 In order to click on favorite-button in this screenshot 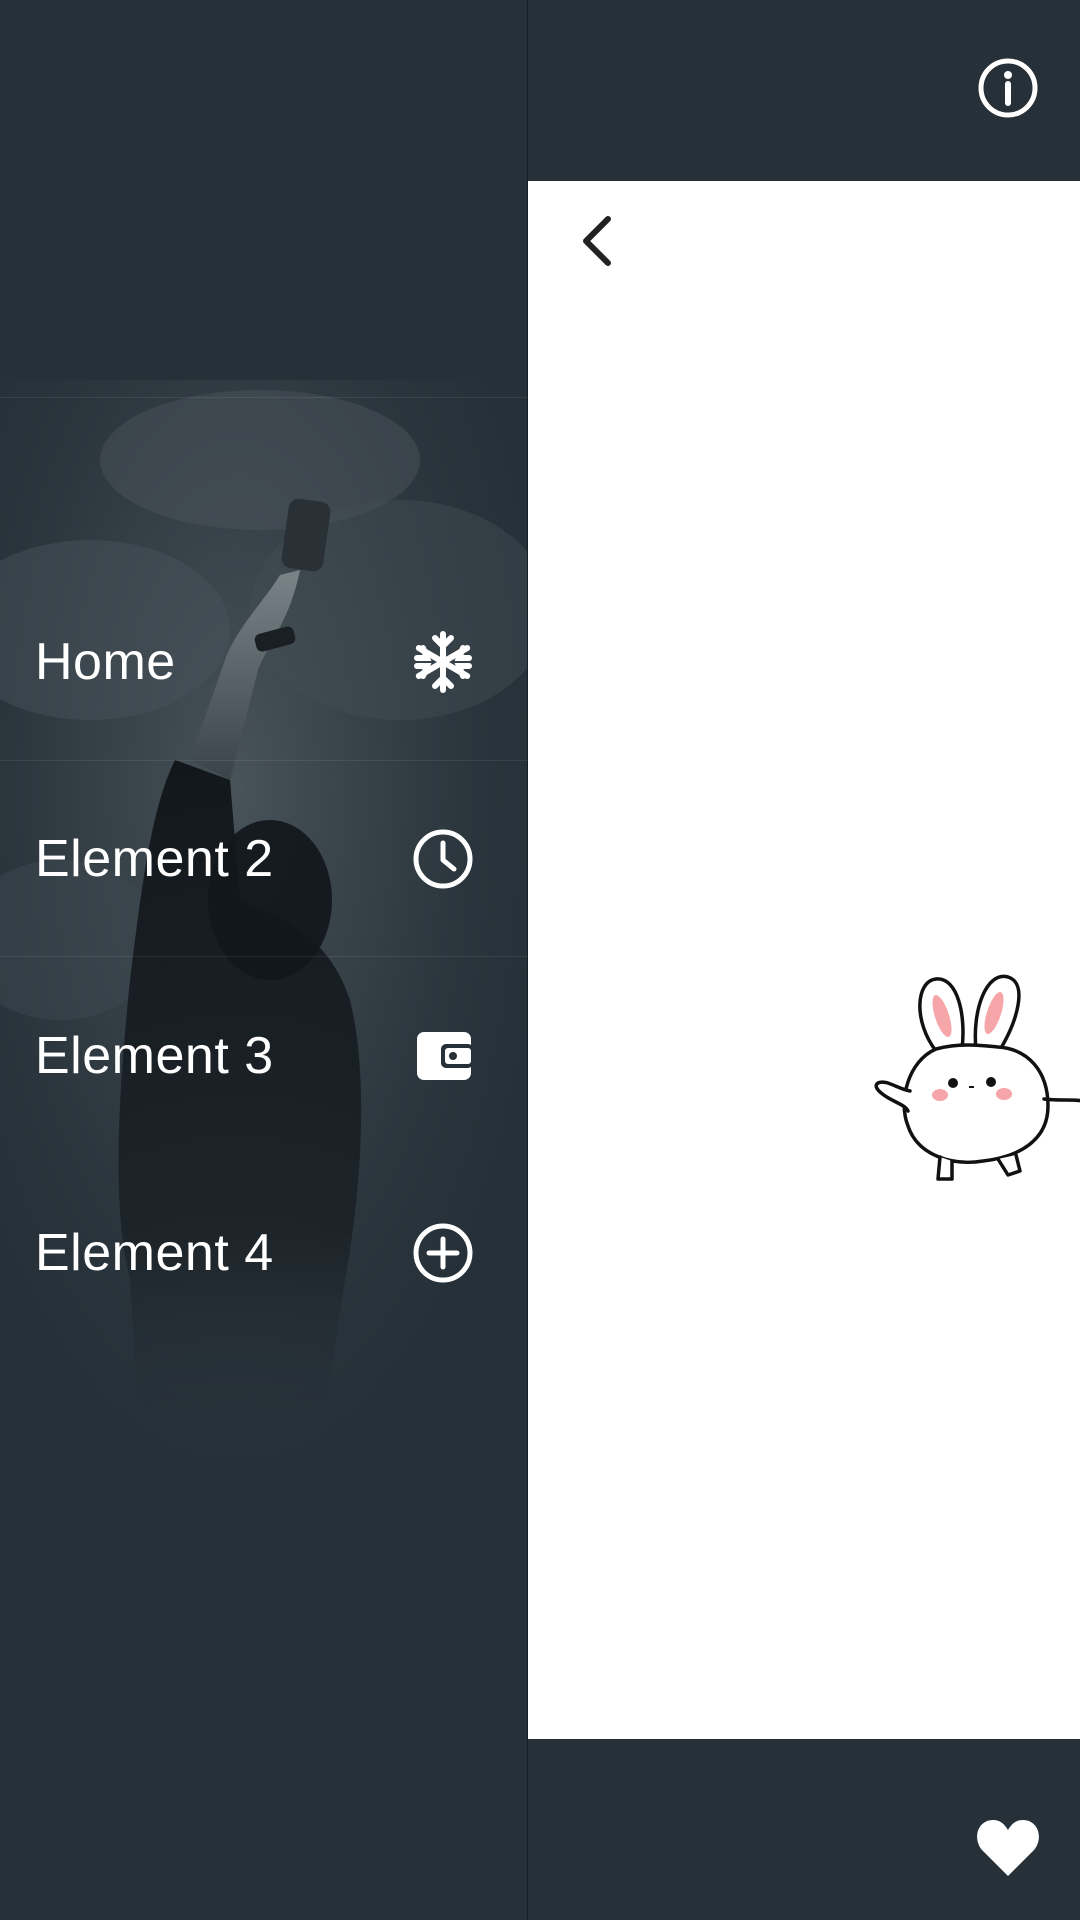, I will do `click(1008, 1848)`.